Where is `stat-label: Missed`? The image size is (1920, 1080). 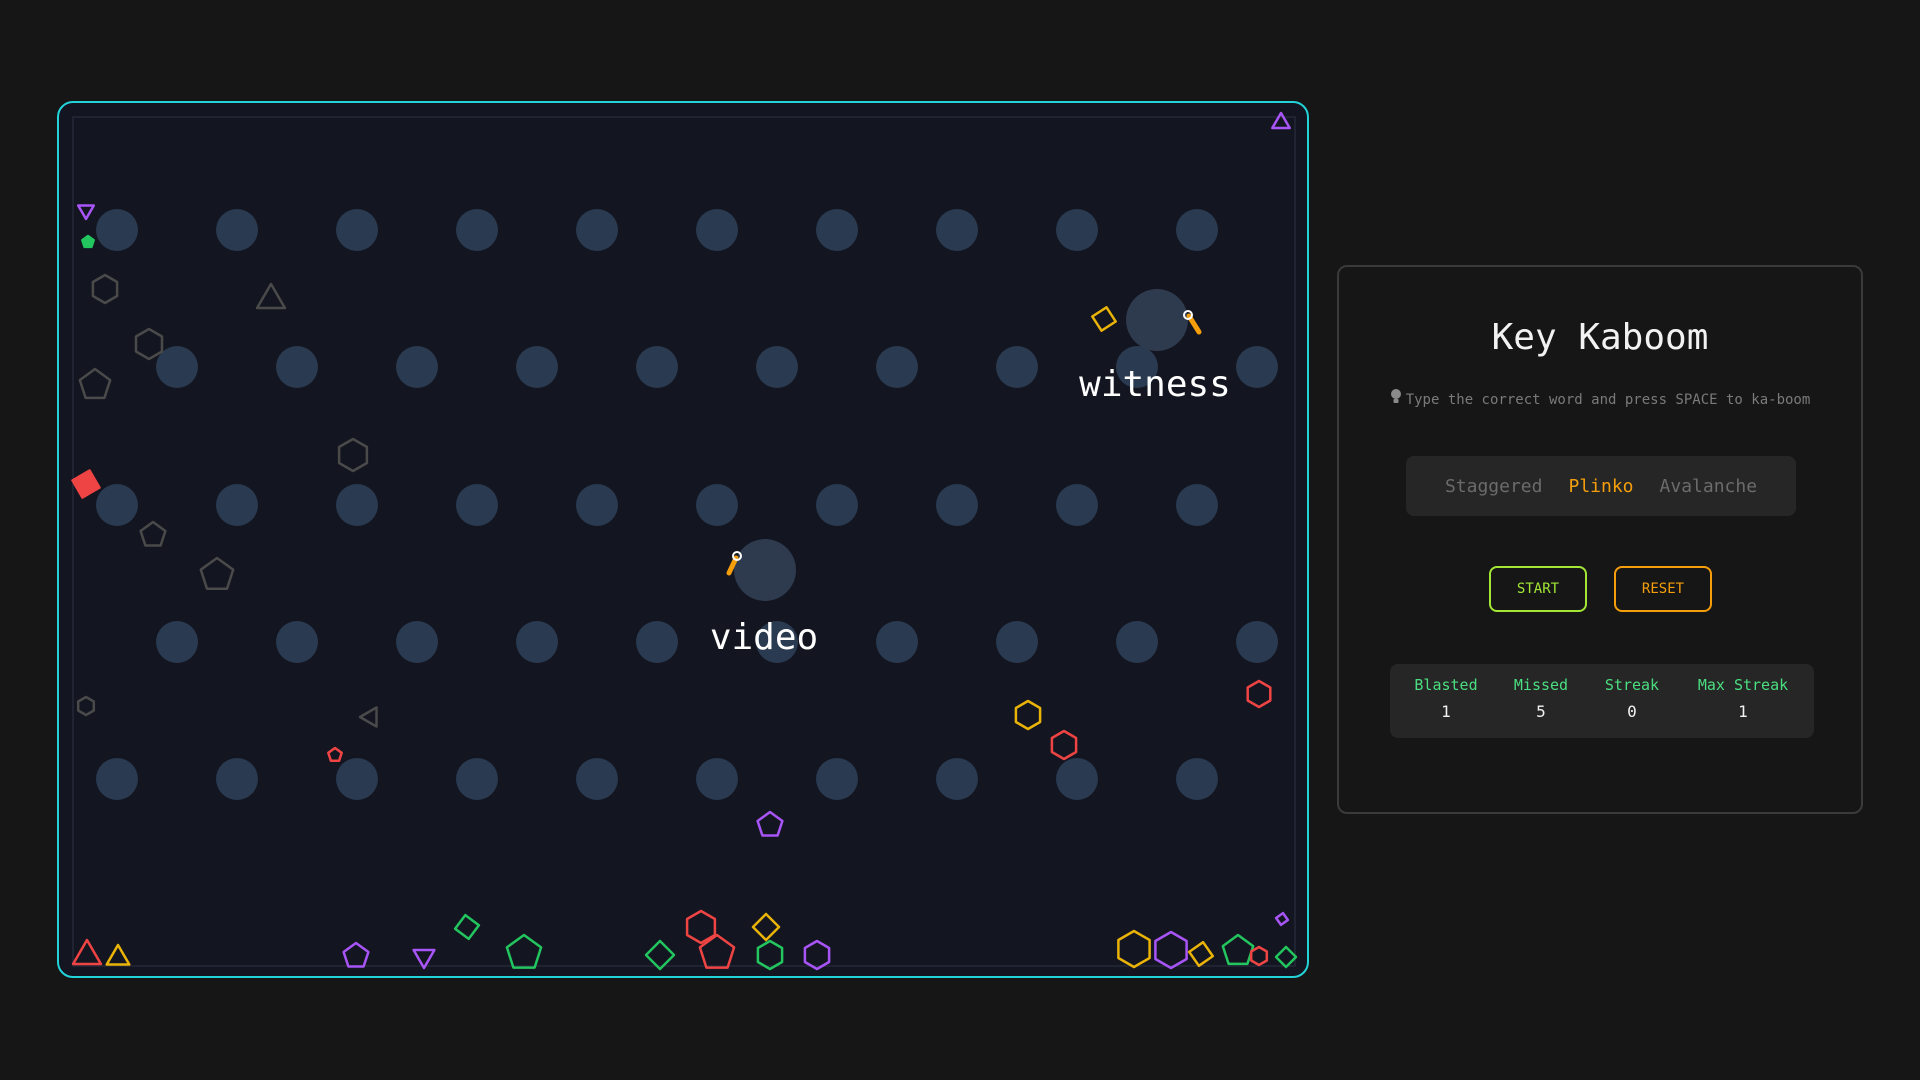 stat-label: Missed is located at coordinates (1541, 685).